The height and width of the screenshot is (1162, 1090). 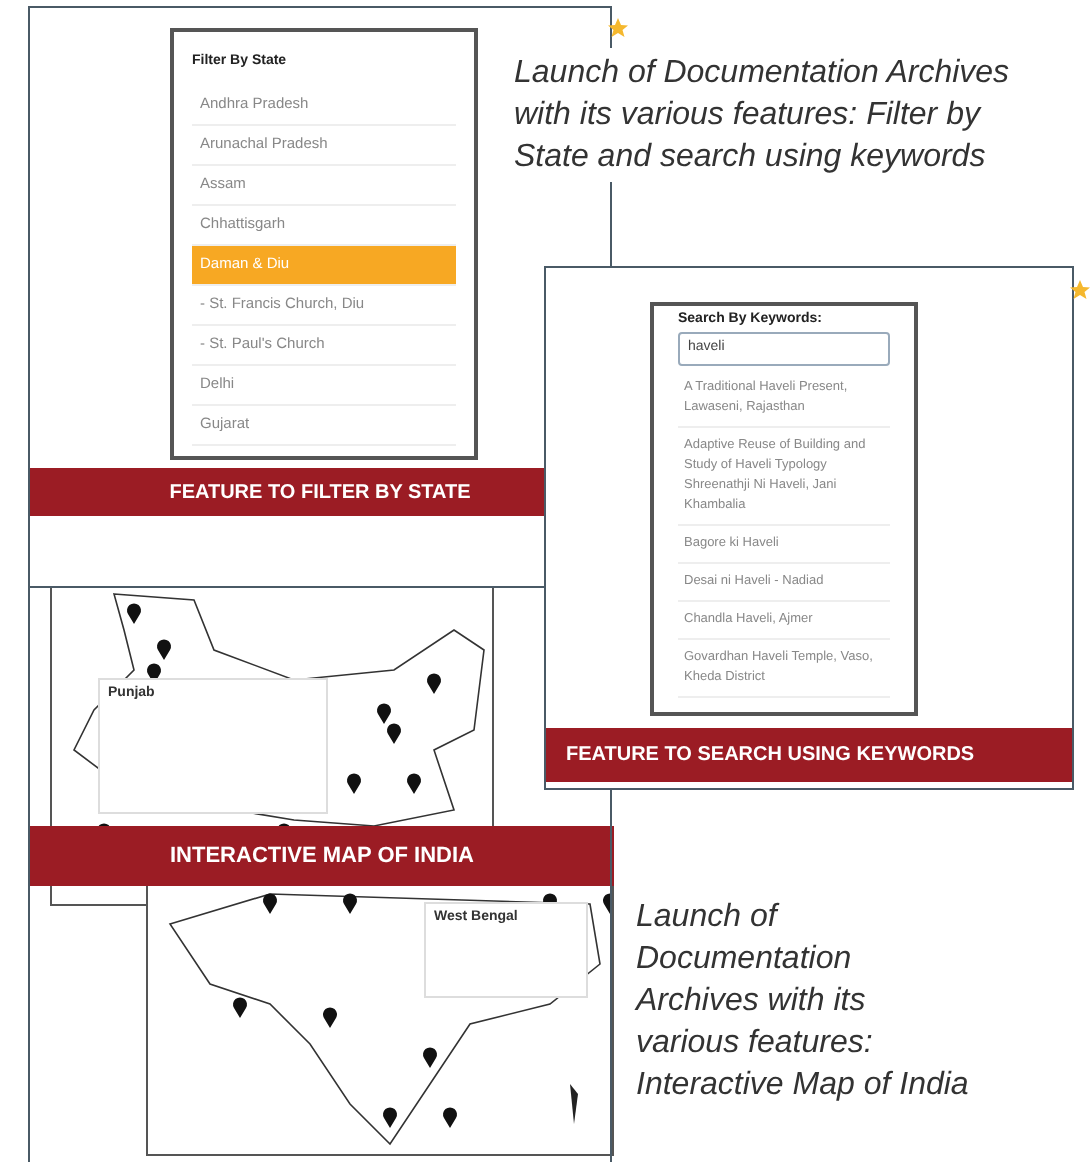 I want to click on caption: Launch of Documentation Archives with its various features: Interactive Map of India, so click(x=803, y=1002).